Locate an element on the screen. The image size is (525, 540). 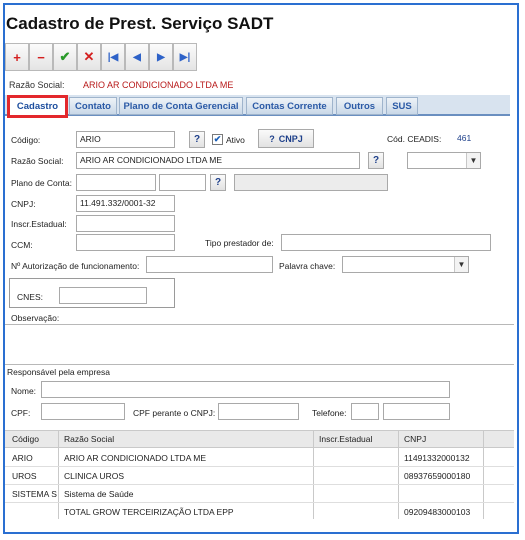
ccm-label: CCM: is located at coordinates (22, 245).